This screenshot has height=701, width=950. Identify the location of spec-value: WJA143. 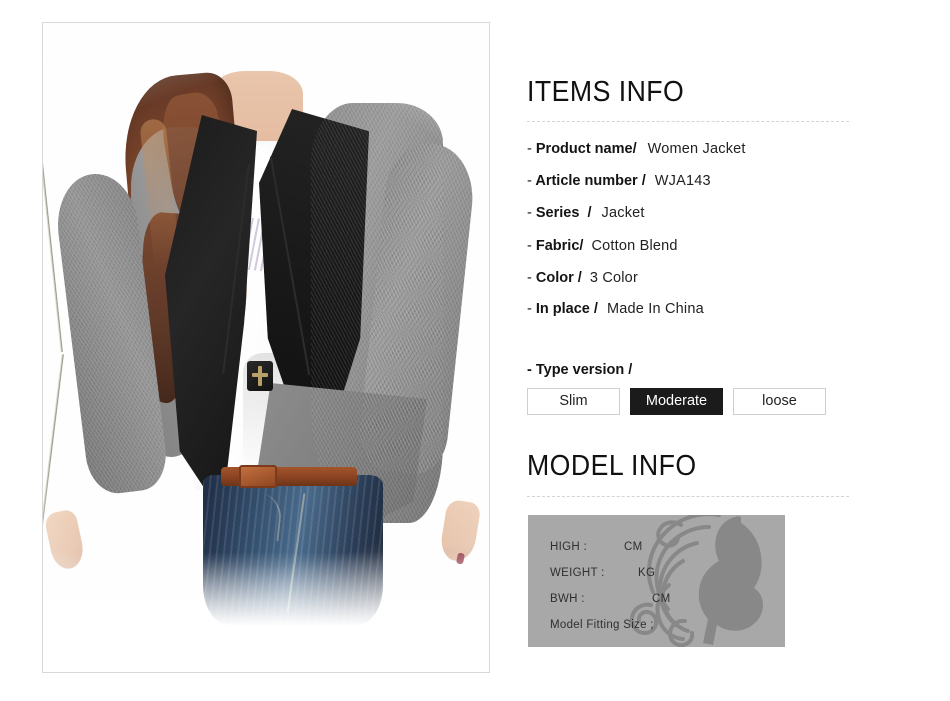
(682, 181).